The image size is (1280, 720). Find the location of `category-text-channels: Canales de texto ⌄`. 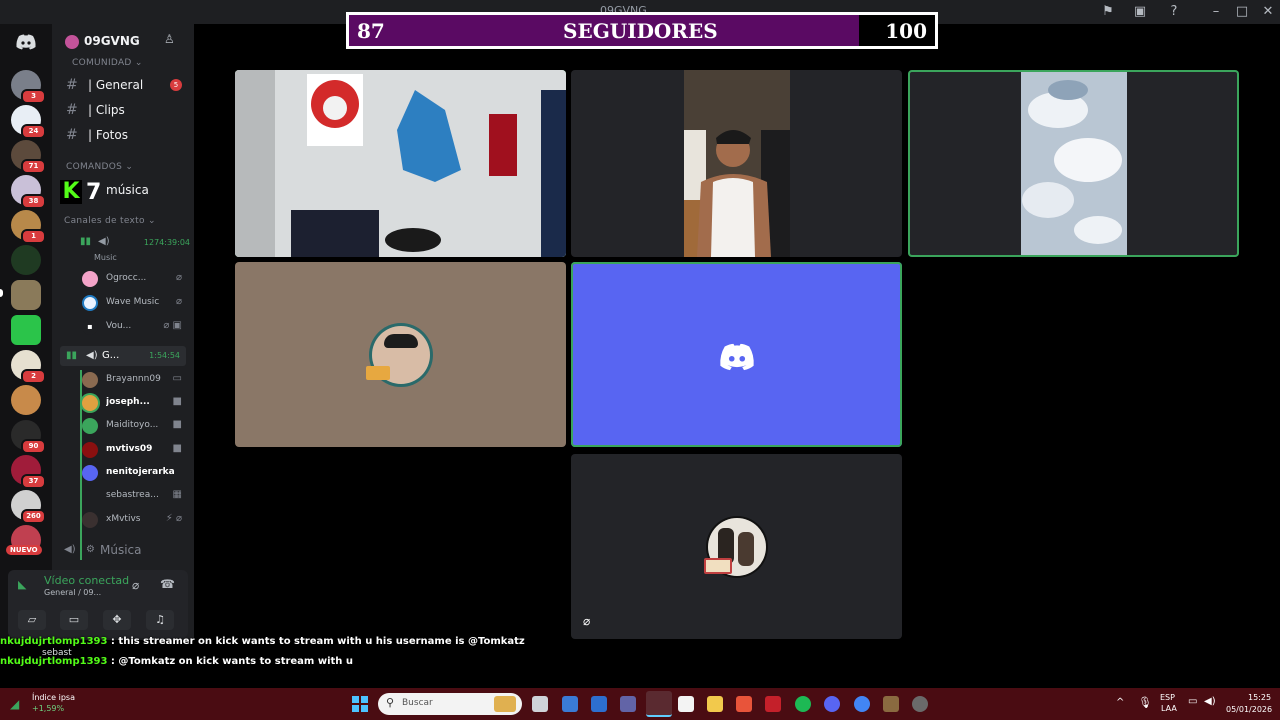

category-text-channels: Canales de texto ⌄ is located at coordinates (110, 221).